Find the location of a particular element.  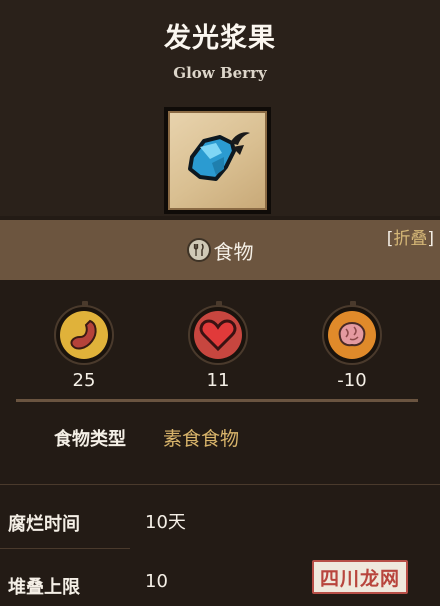

category-bar: 食物 [折叠] is located at coordinates (220, 250).